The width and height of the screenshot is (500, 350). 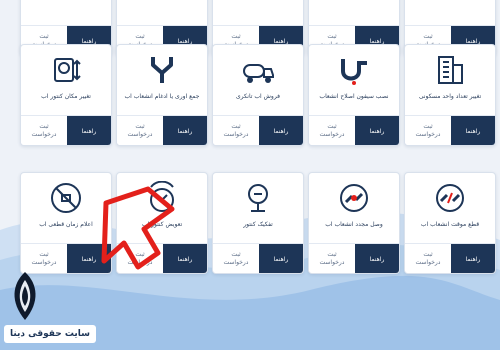 What do you see at coordinates (354, 72) in the screenshot?
I see `siphon-pipe-icon` at bounding box center [354, 72].